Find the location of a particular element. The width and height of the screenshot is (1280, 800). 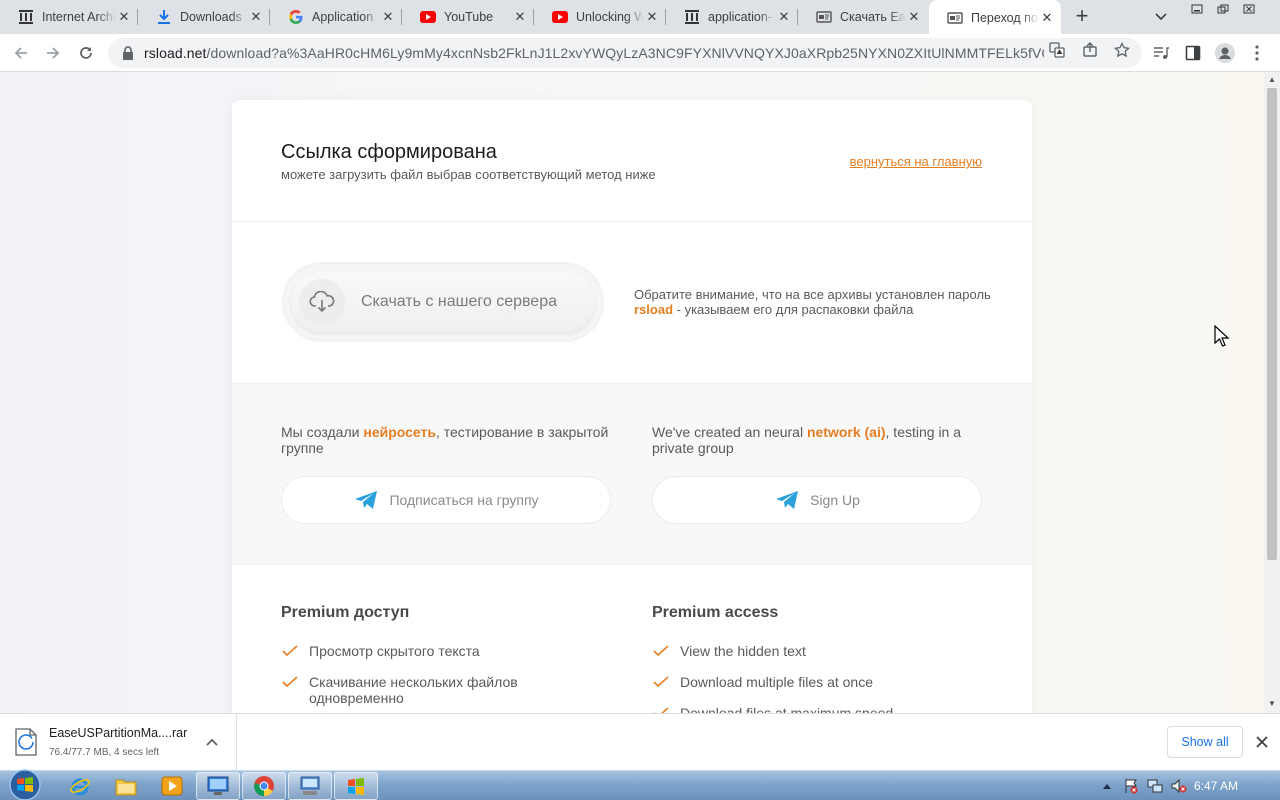

action-center-flag-icon is located at coordinates (1131, 786).